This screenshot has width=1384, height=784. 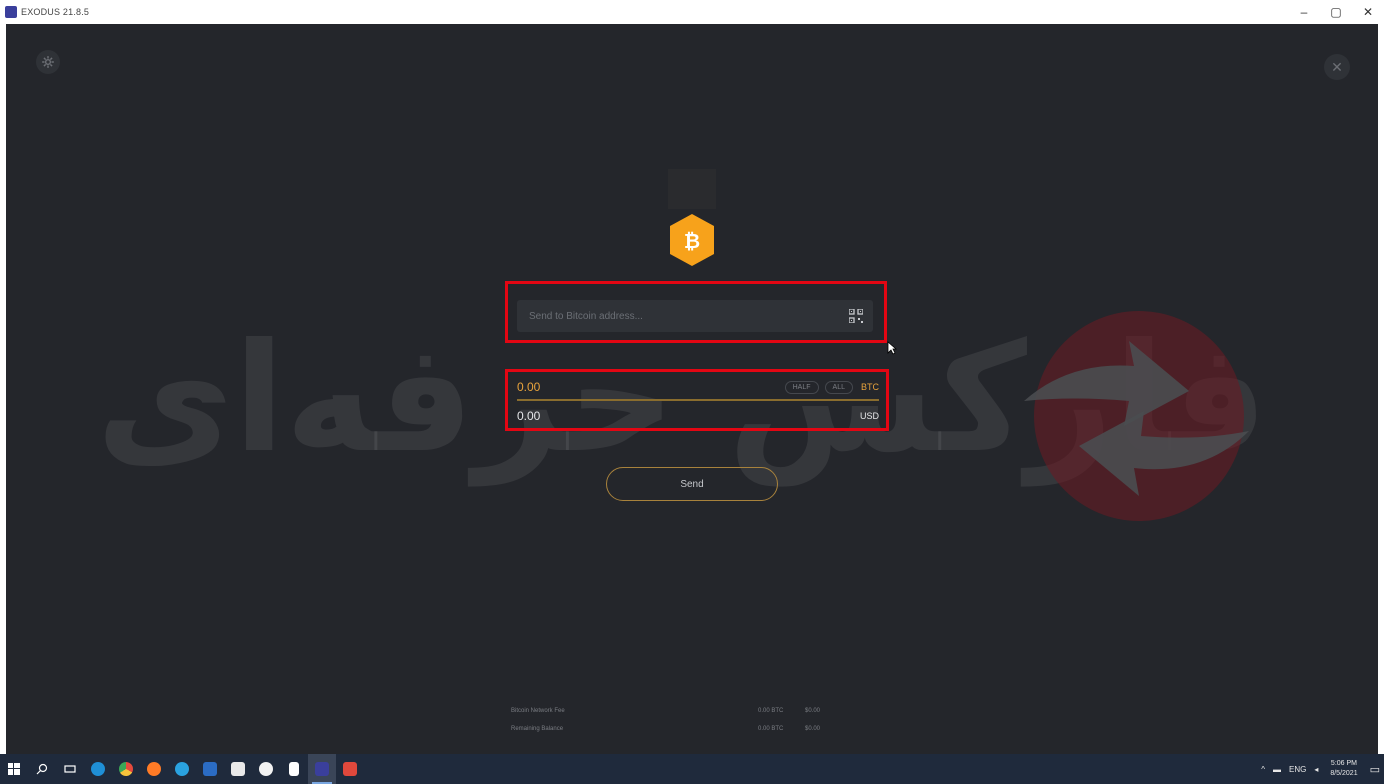 I want to click on amount-highlight-box: 0.00 HALF ALL BTC 0.00 USD, so click(x=697, y=400).